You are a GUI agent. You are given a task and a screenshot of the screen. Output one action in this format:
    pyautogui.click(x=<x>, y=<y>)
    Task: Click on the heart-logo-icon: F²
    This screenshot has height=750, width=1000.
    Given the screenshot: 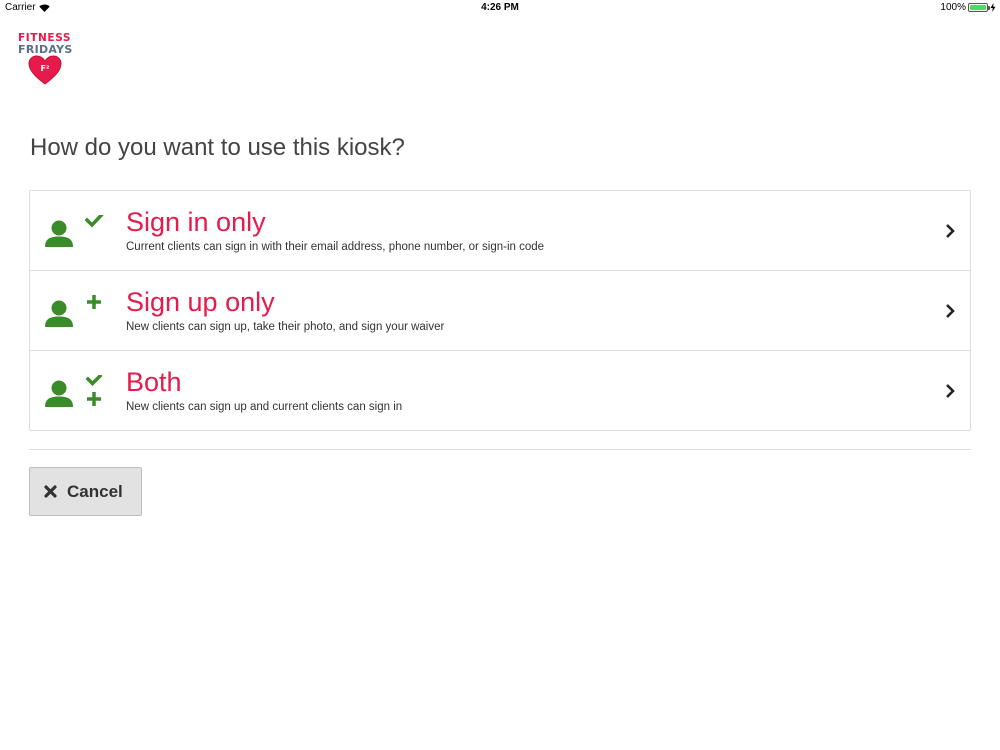 What is the action you would take?
    pyautogui.click(x=45, y=70)
    